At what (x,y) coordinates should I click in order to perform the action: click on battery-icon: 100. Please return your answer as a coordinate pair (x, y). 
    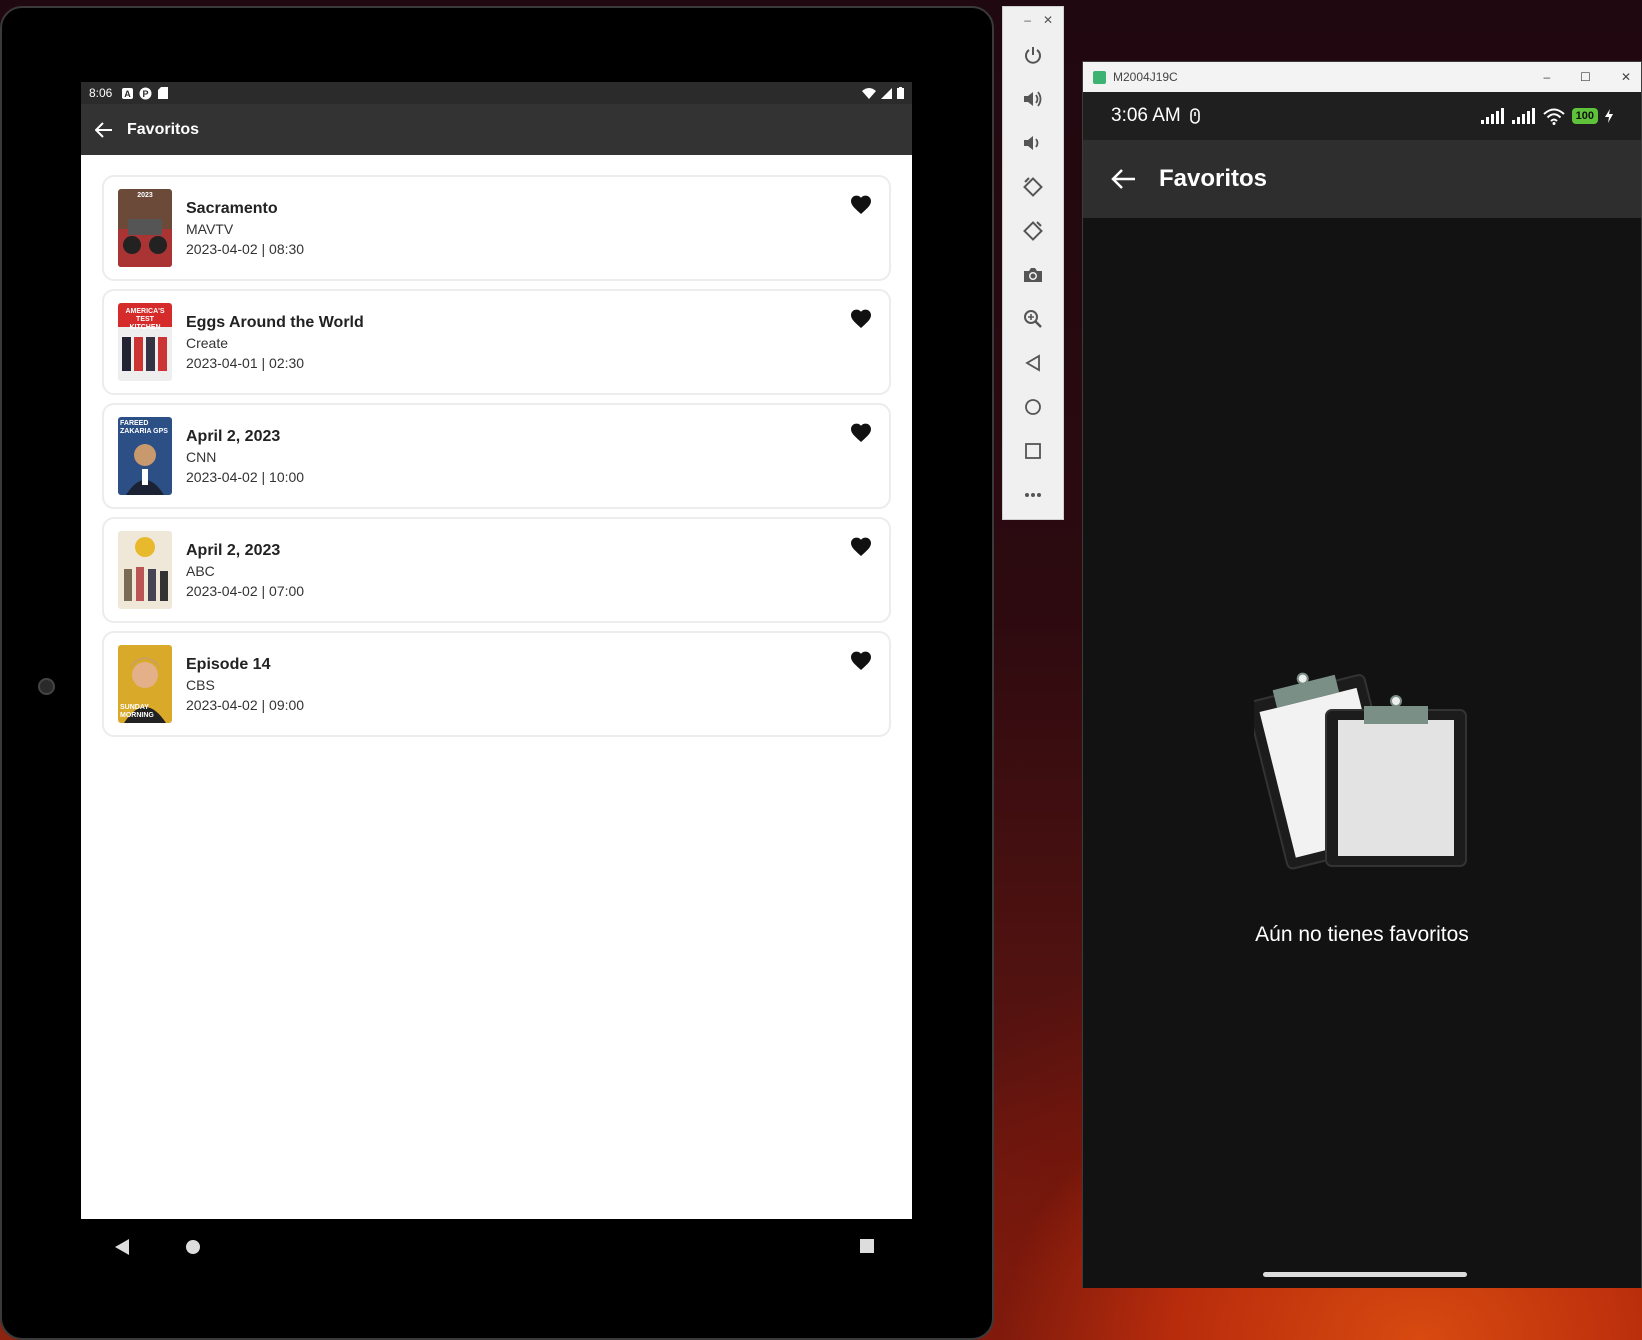
    Looking at the image, I should click on (1584, 116).